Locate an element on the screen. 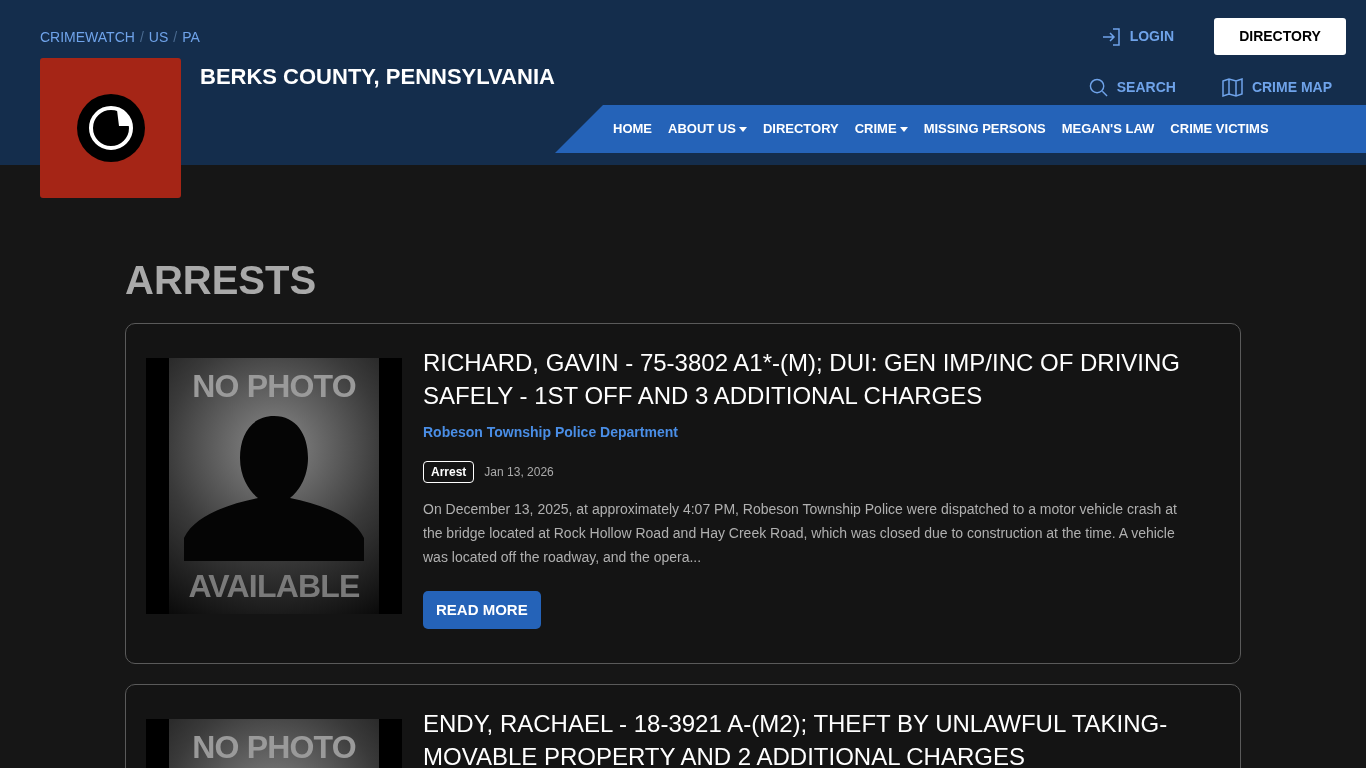 This screenshot has width=1366, height=768. eye-logo-icon is located at coordinates (110, 128).